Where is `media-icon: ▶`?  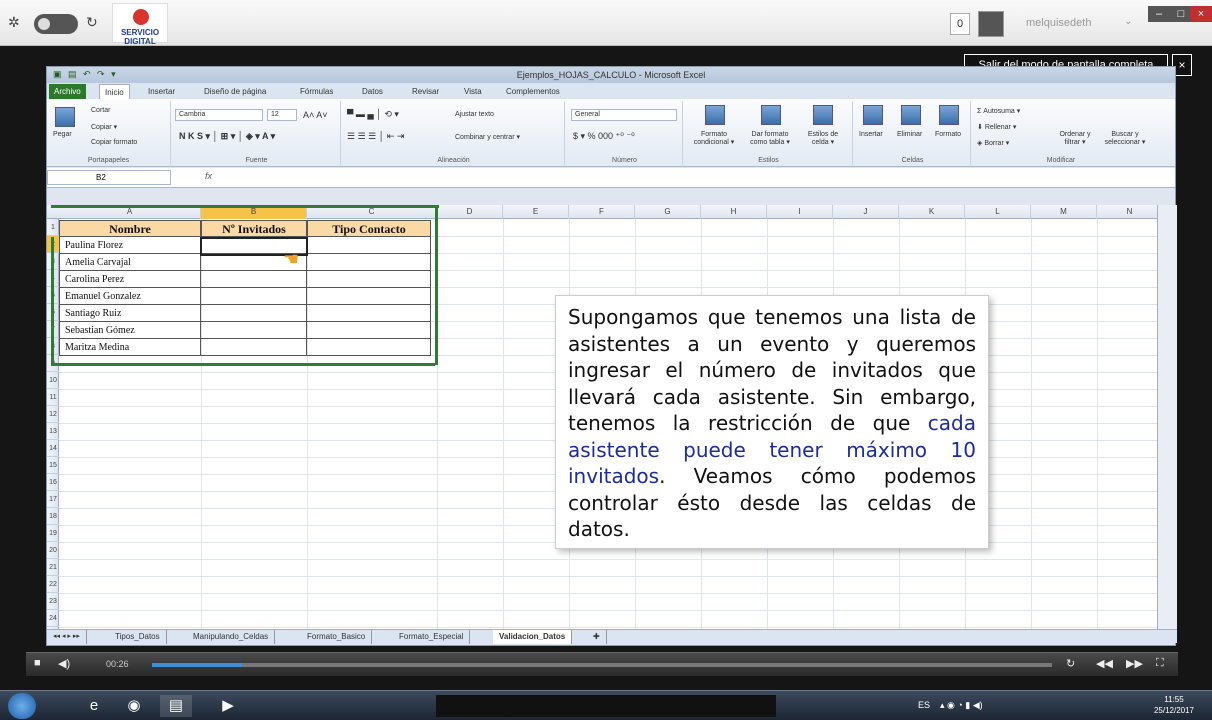 media-icon: ▶ is located at coordinates (228, 706).